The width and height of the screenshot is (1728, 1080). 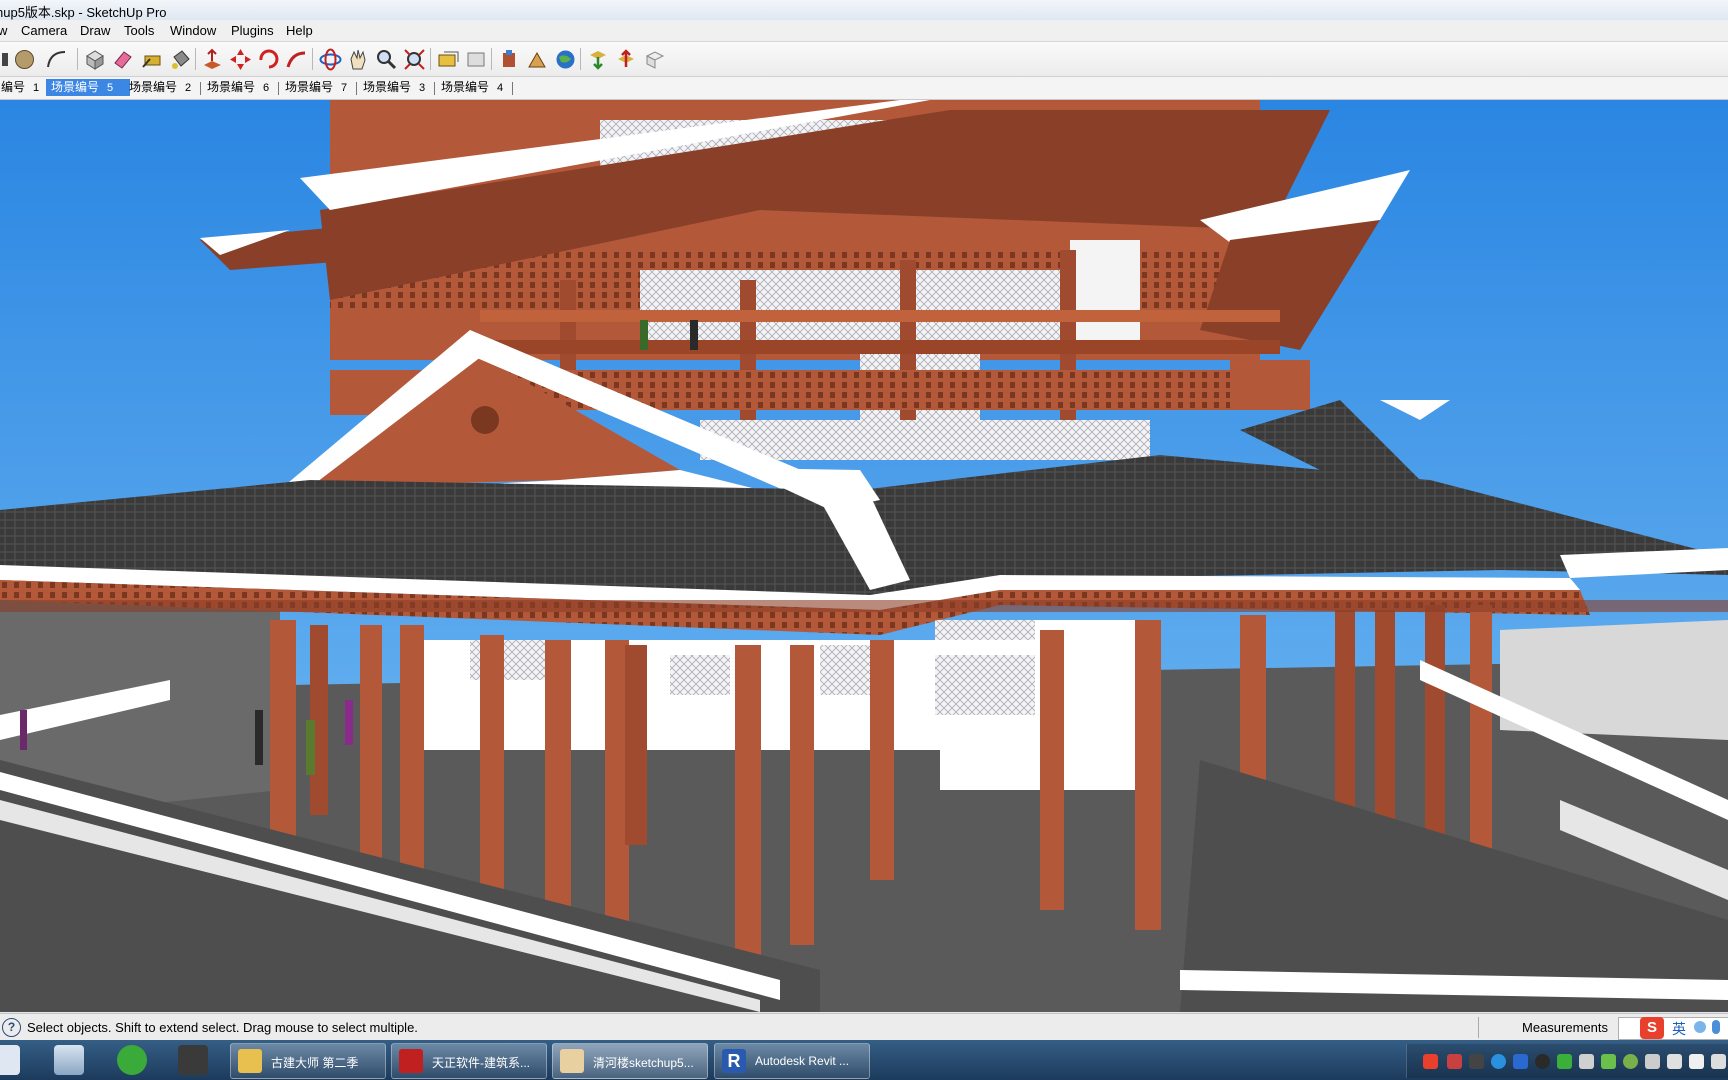 I want to click on previous-view-icon, so click(x=448, y=59).